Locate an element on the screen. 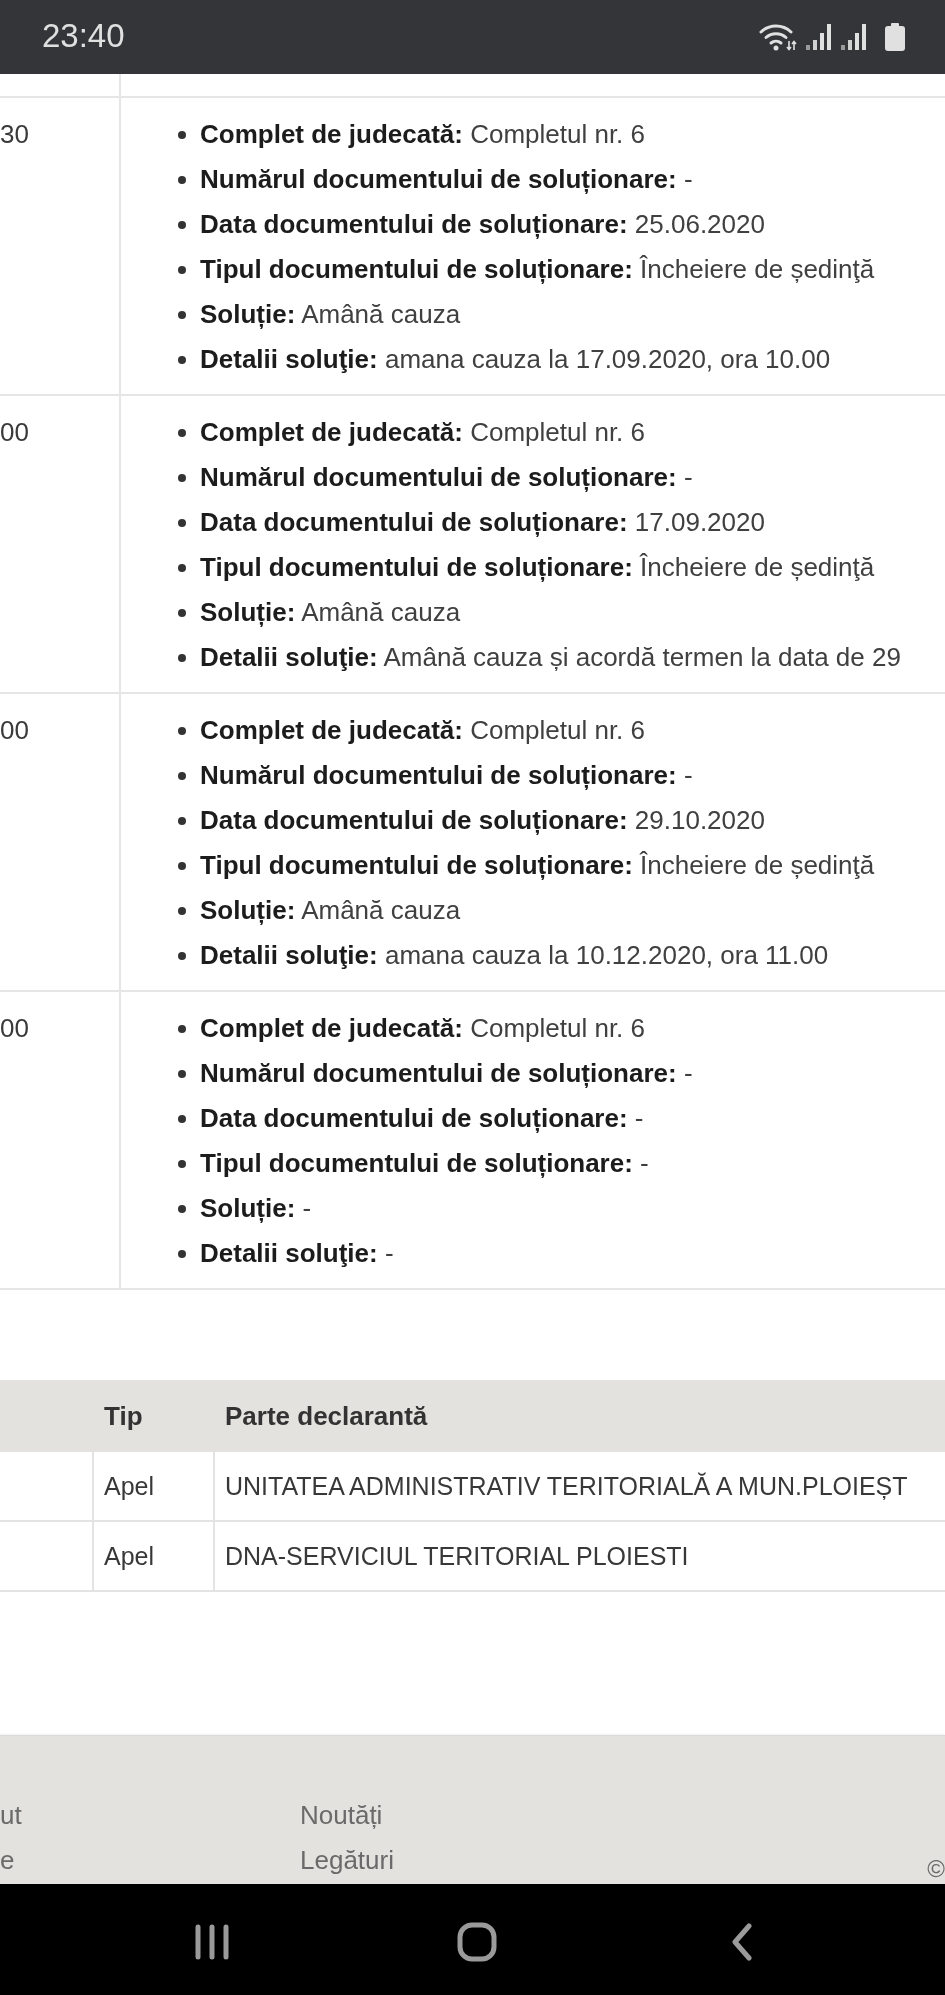  detail-item: Detalii soluţie: - is located at coordinates (297, 1253).